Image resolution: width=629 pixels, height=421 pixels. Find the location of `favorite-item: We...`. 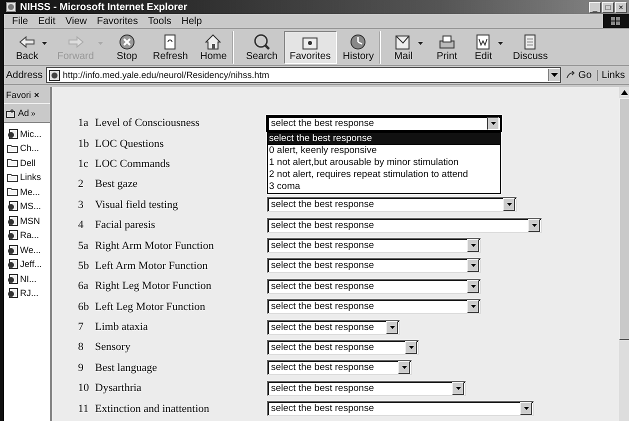

favorite-item: We... is located at coordinates (27, 249).